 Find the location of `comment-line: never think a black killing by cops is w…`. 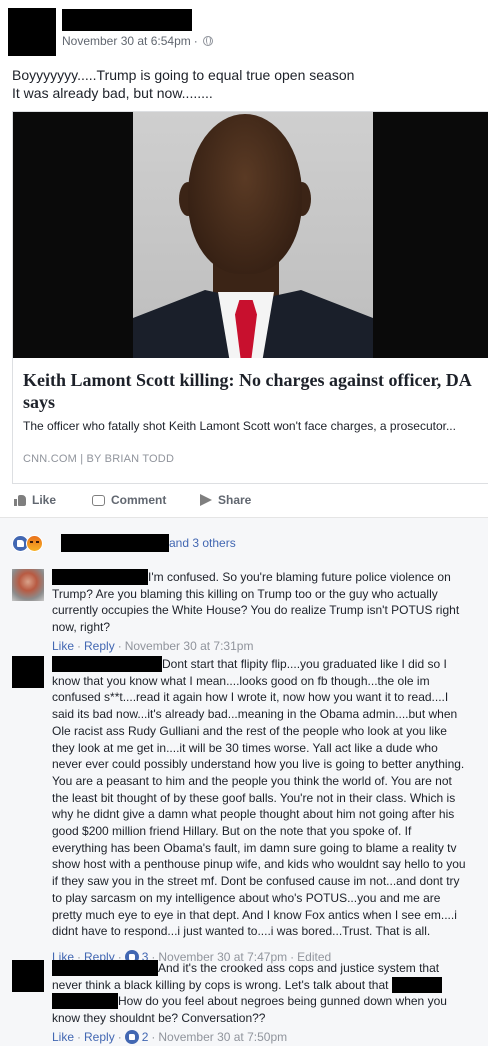

comment-line: never think a black killing by cops is w… is located at coordinates (266, 985).